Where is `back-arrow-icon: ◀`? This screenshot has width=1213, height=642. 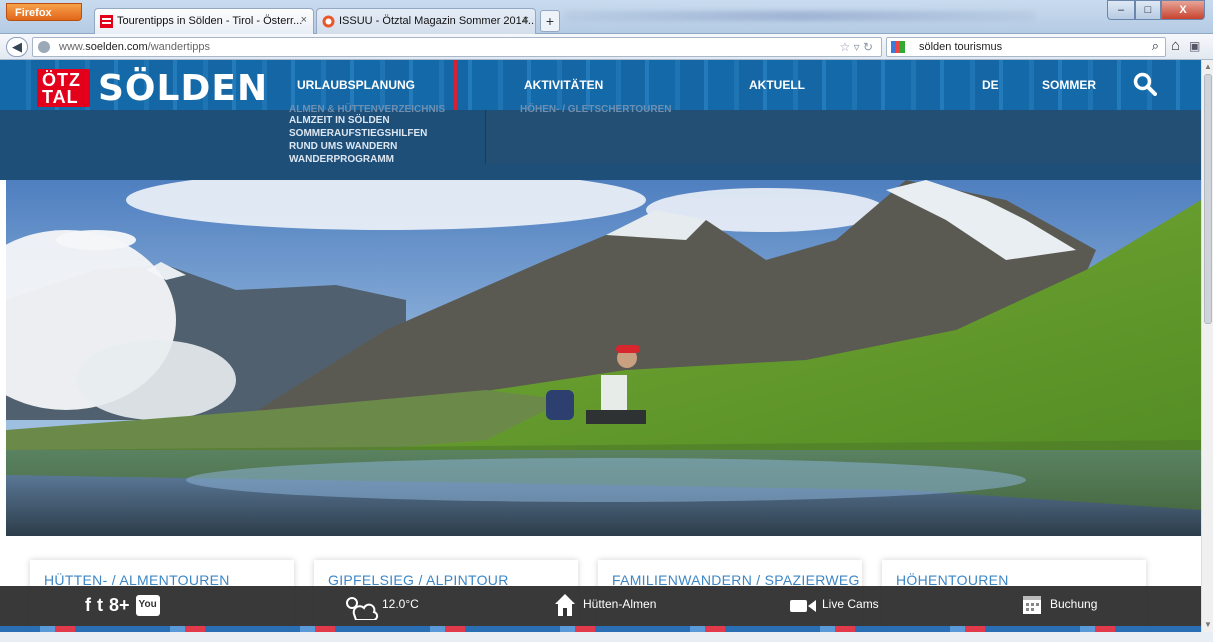
back-arrow-icon: ◀ is located at coordinates (17, 46).